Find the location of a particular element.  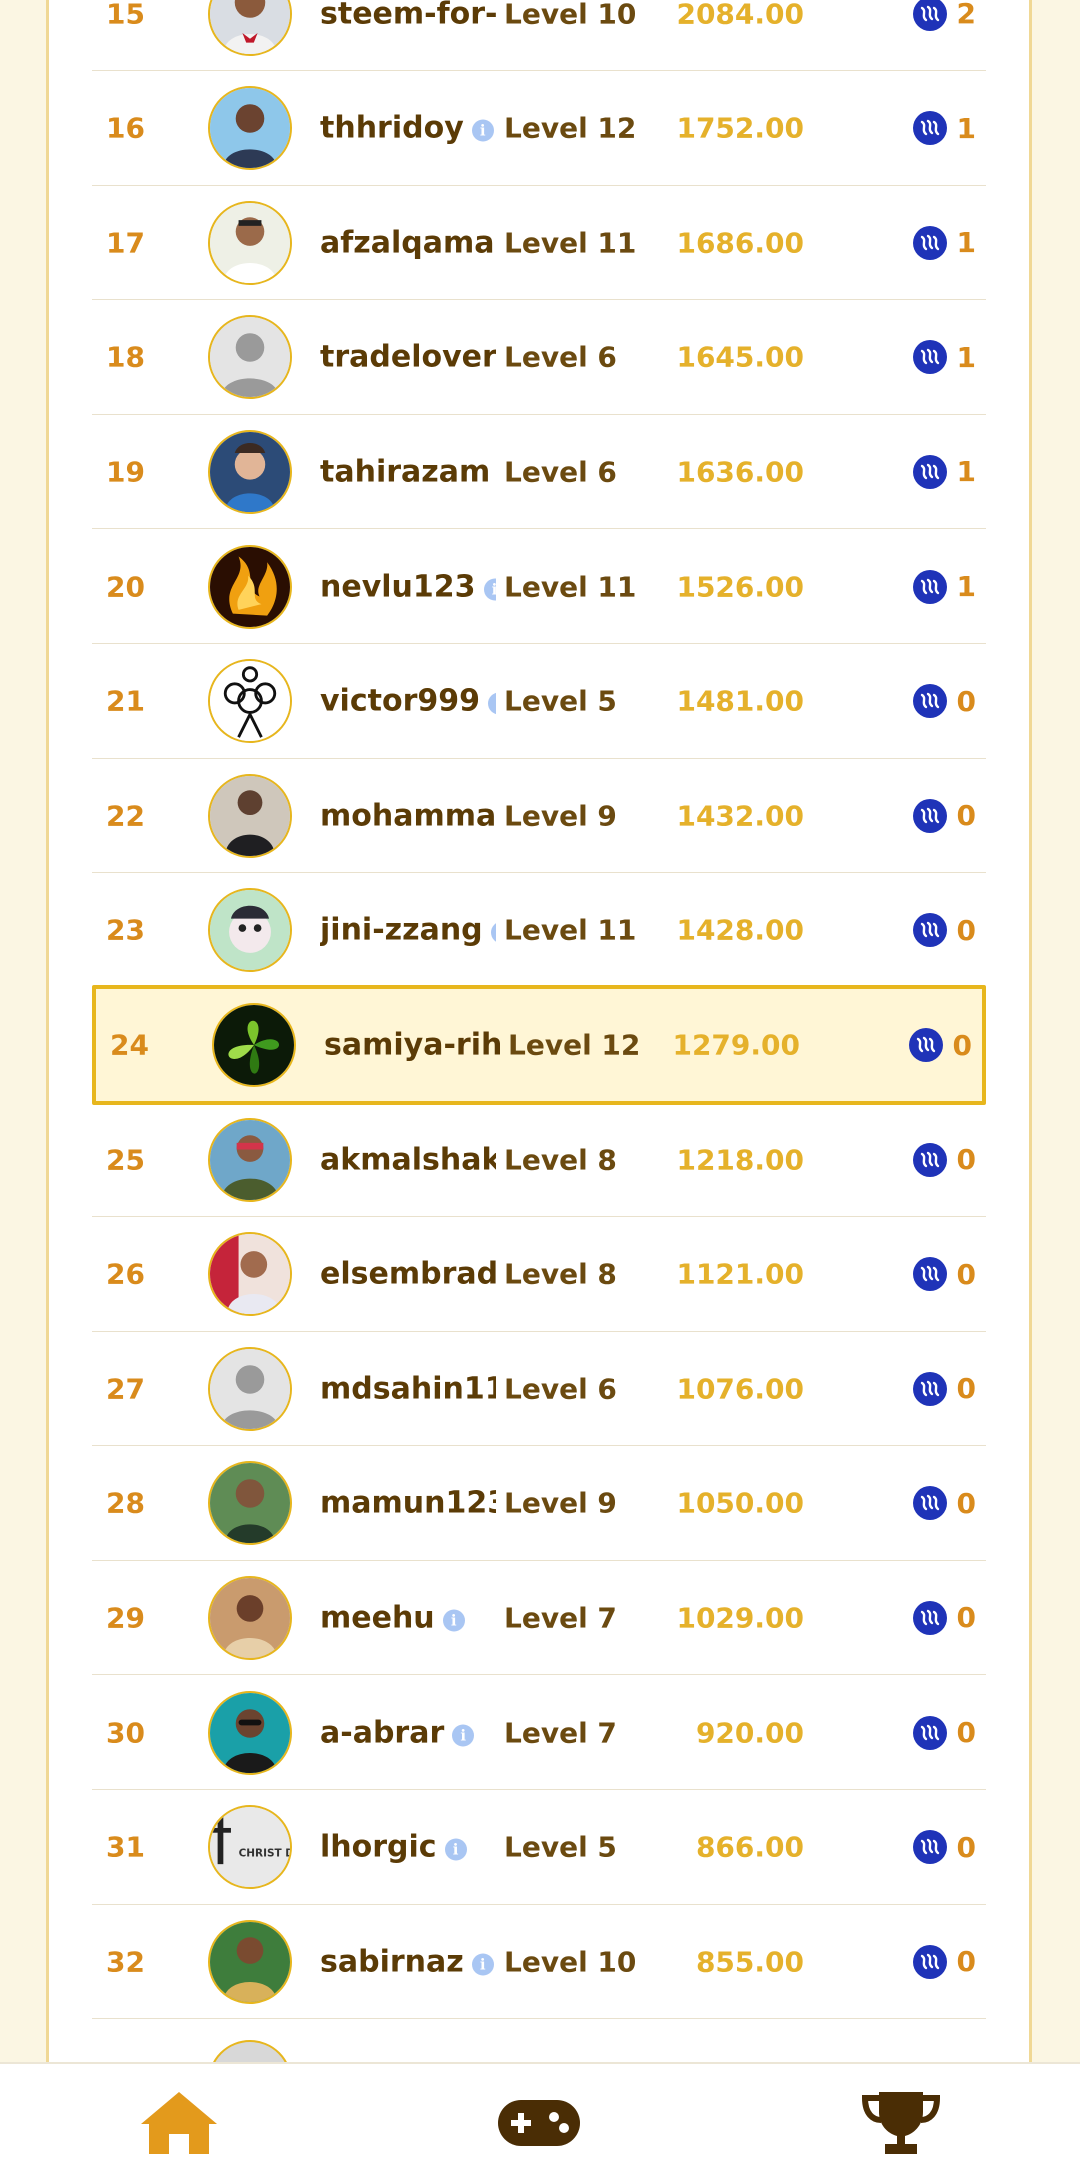

leaderboard-row: 27 mdsahin111 Level 6 1076.00 0 is located at coordinates (539, 1389).